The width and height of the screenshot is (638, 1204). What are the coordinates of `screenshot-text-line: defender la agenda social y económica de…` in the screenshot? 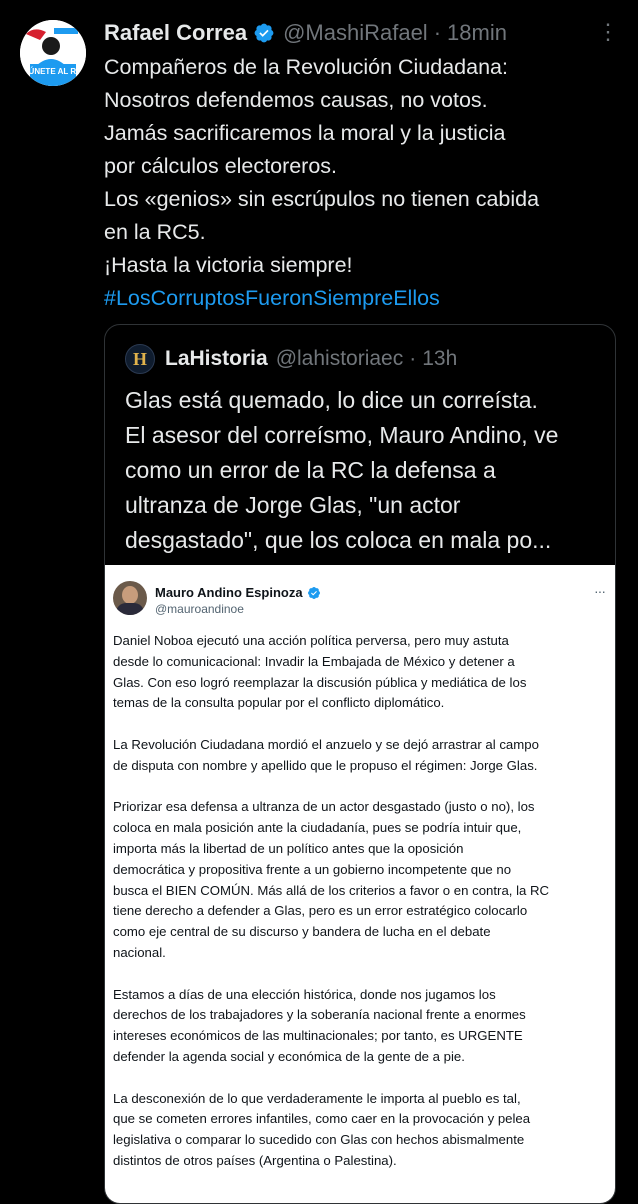 It's located at (289, 1056).